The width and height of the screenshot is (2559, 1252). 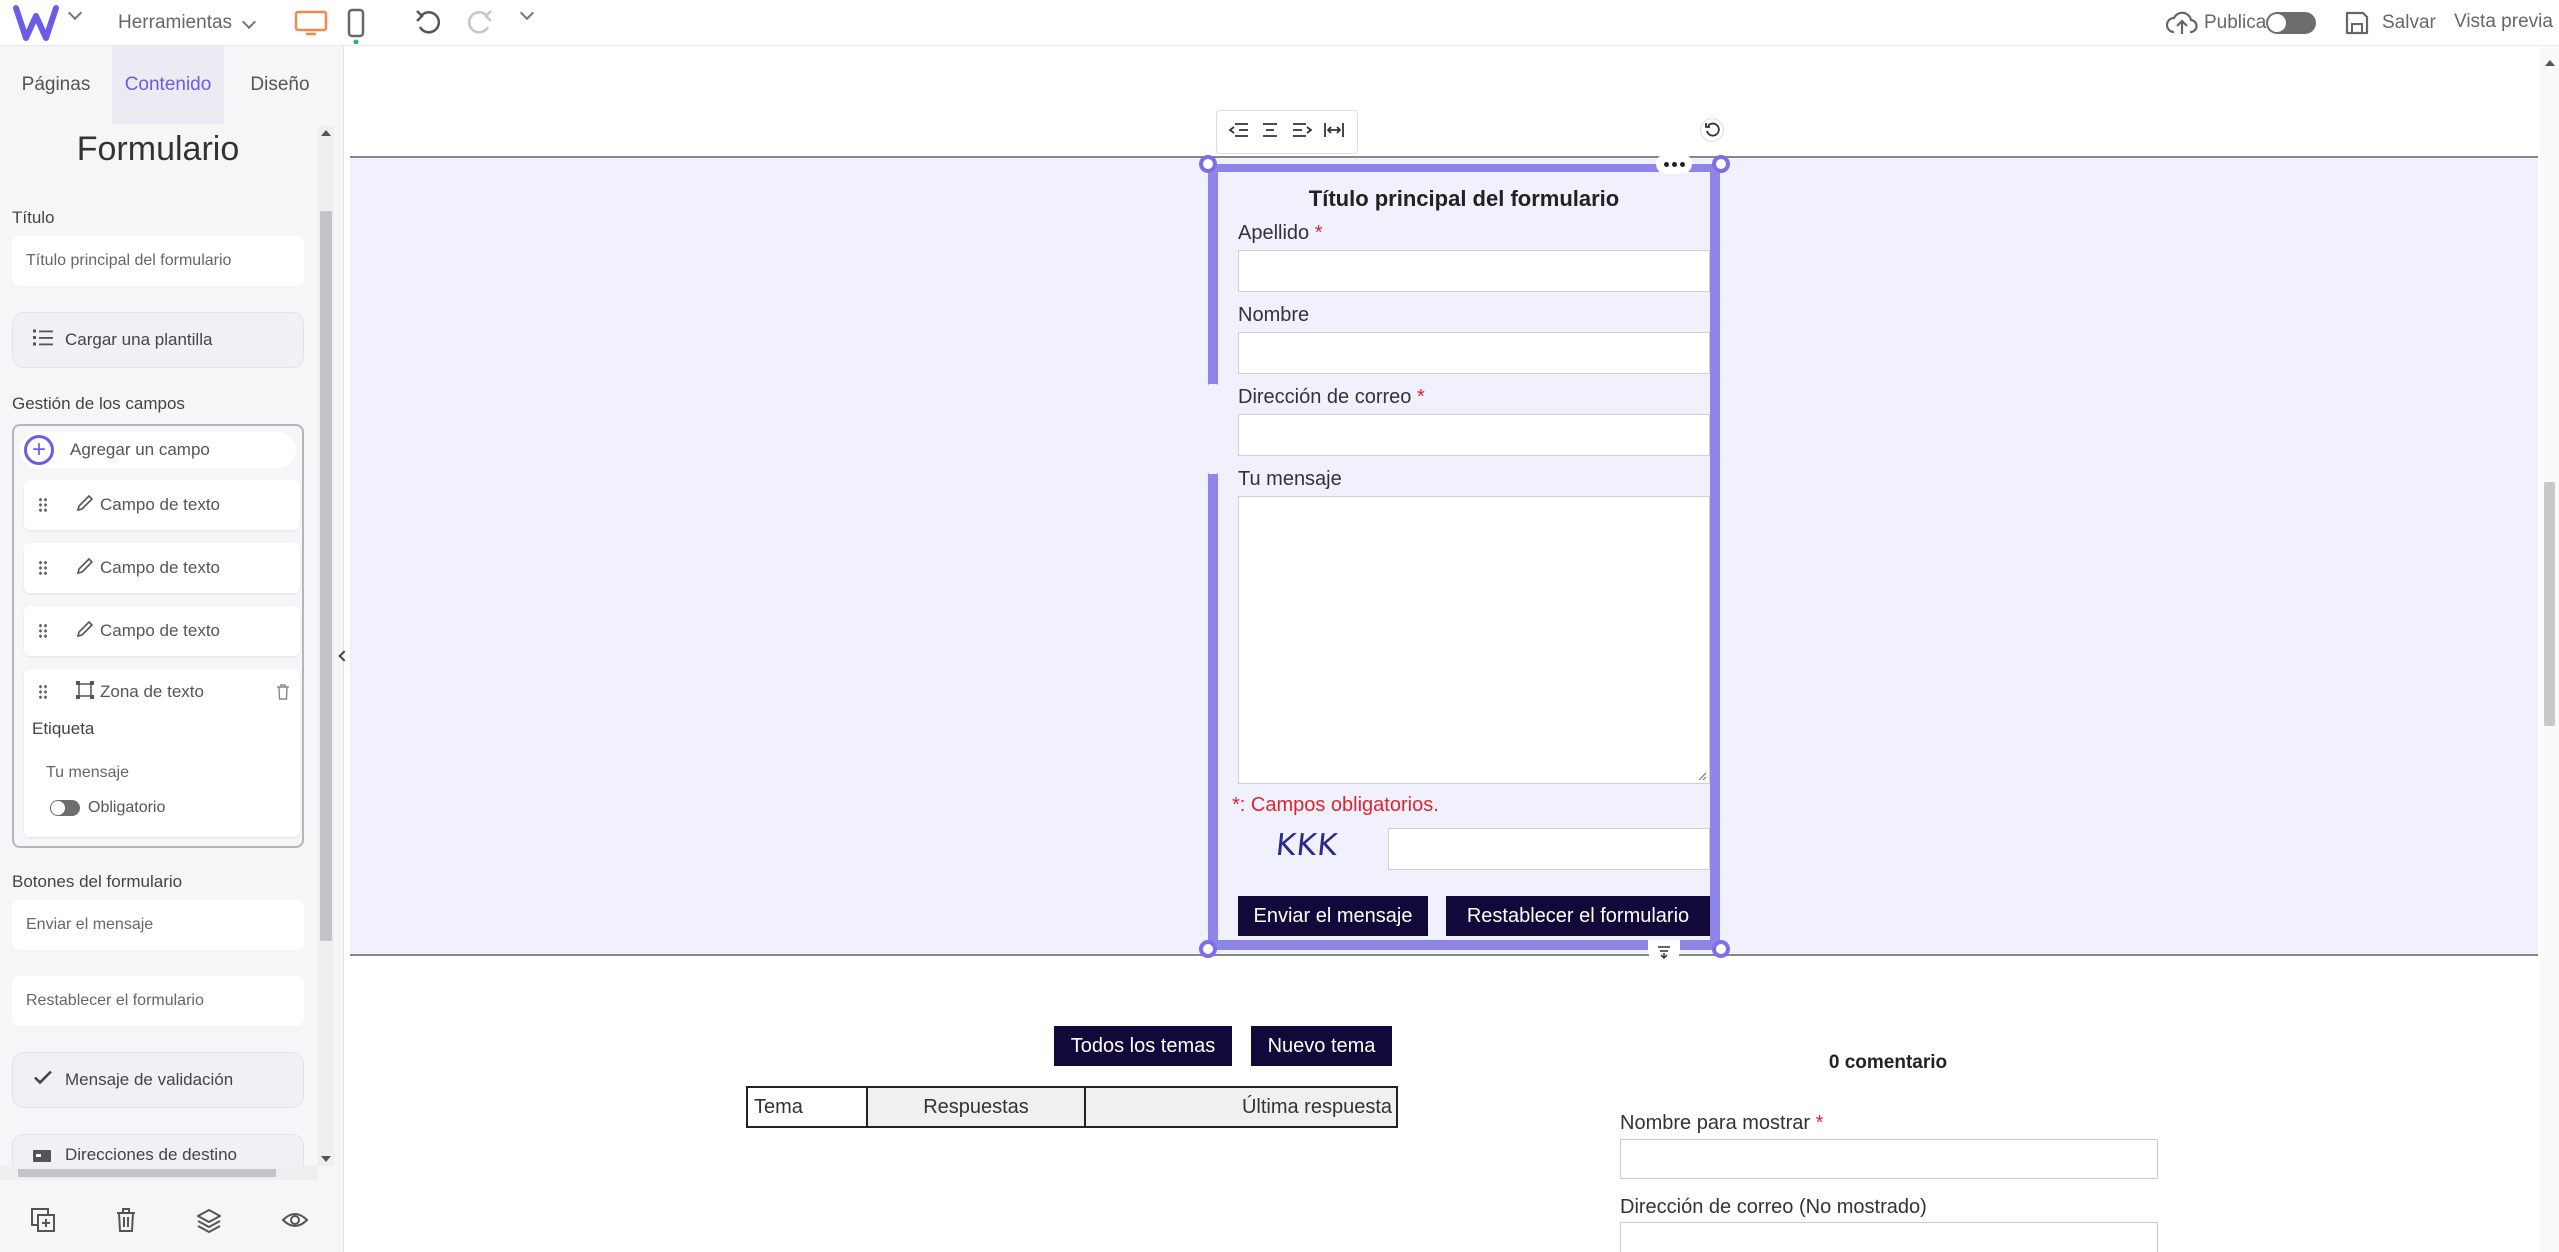 I want to click on resize-handle-bottom-left, so click(x=1208, y=949).